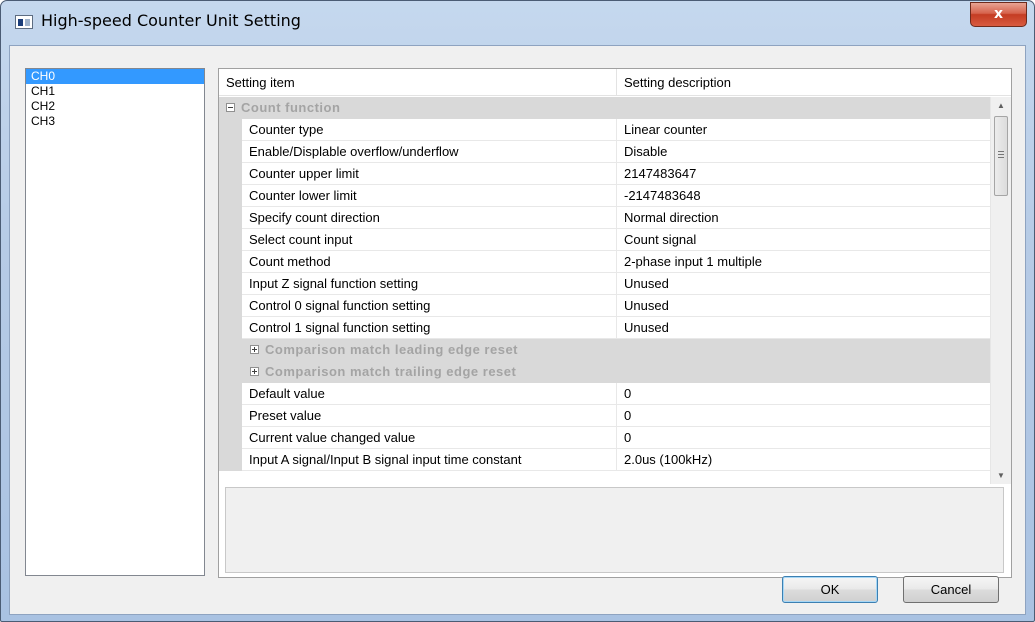 Image resolution: width=1035 pixels, height=622 pixels. What do you see at coordinates (1001, 105) in the screenshot?
I see `scroll-up-arrow-icon: ▲` at bounding box center [1001, 105].